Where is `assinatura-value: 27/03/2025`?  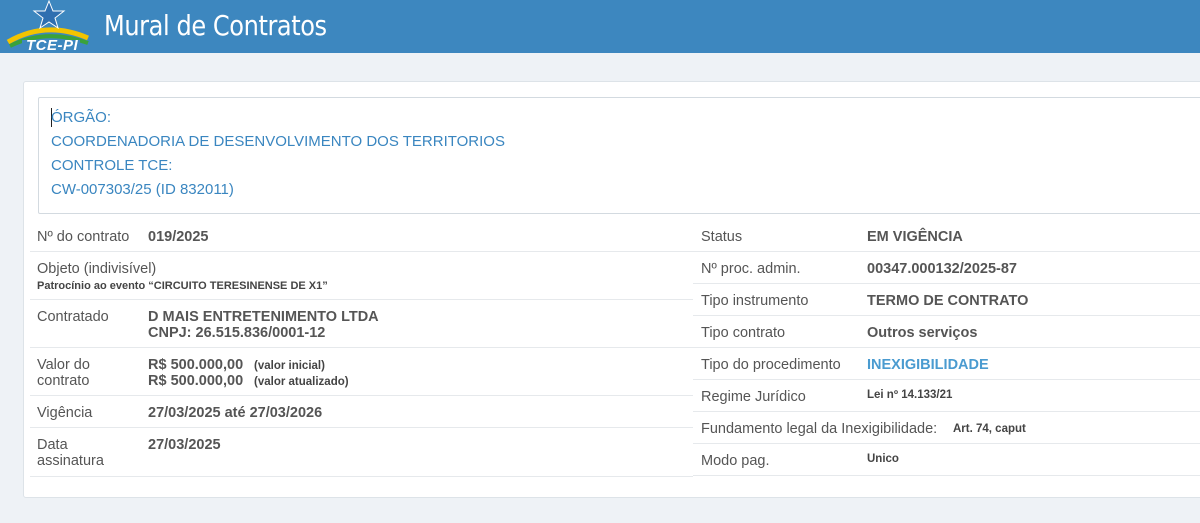 assinatura-value: 27/03/2025 is located at coordinates (184, 445).